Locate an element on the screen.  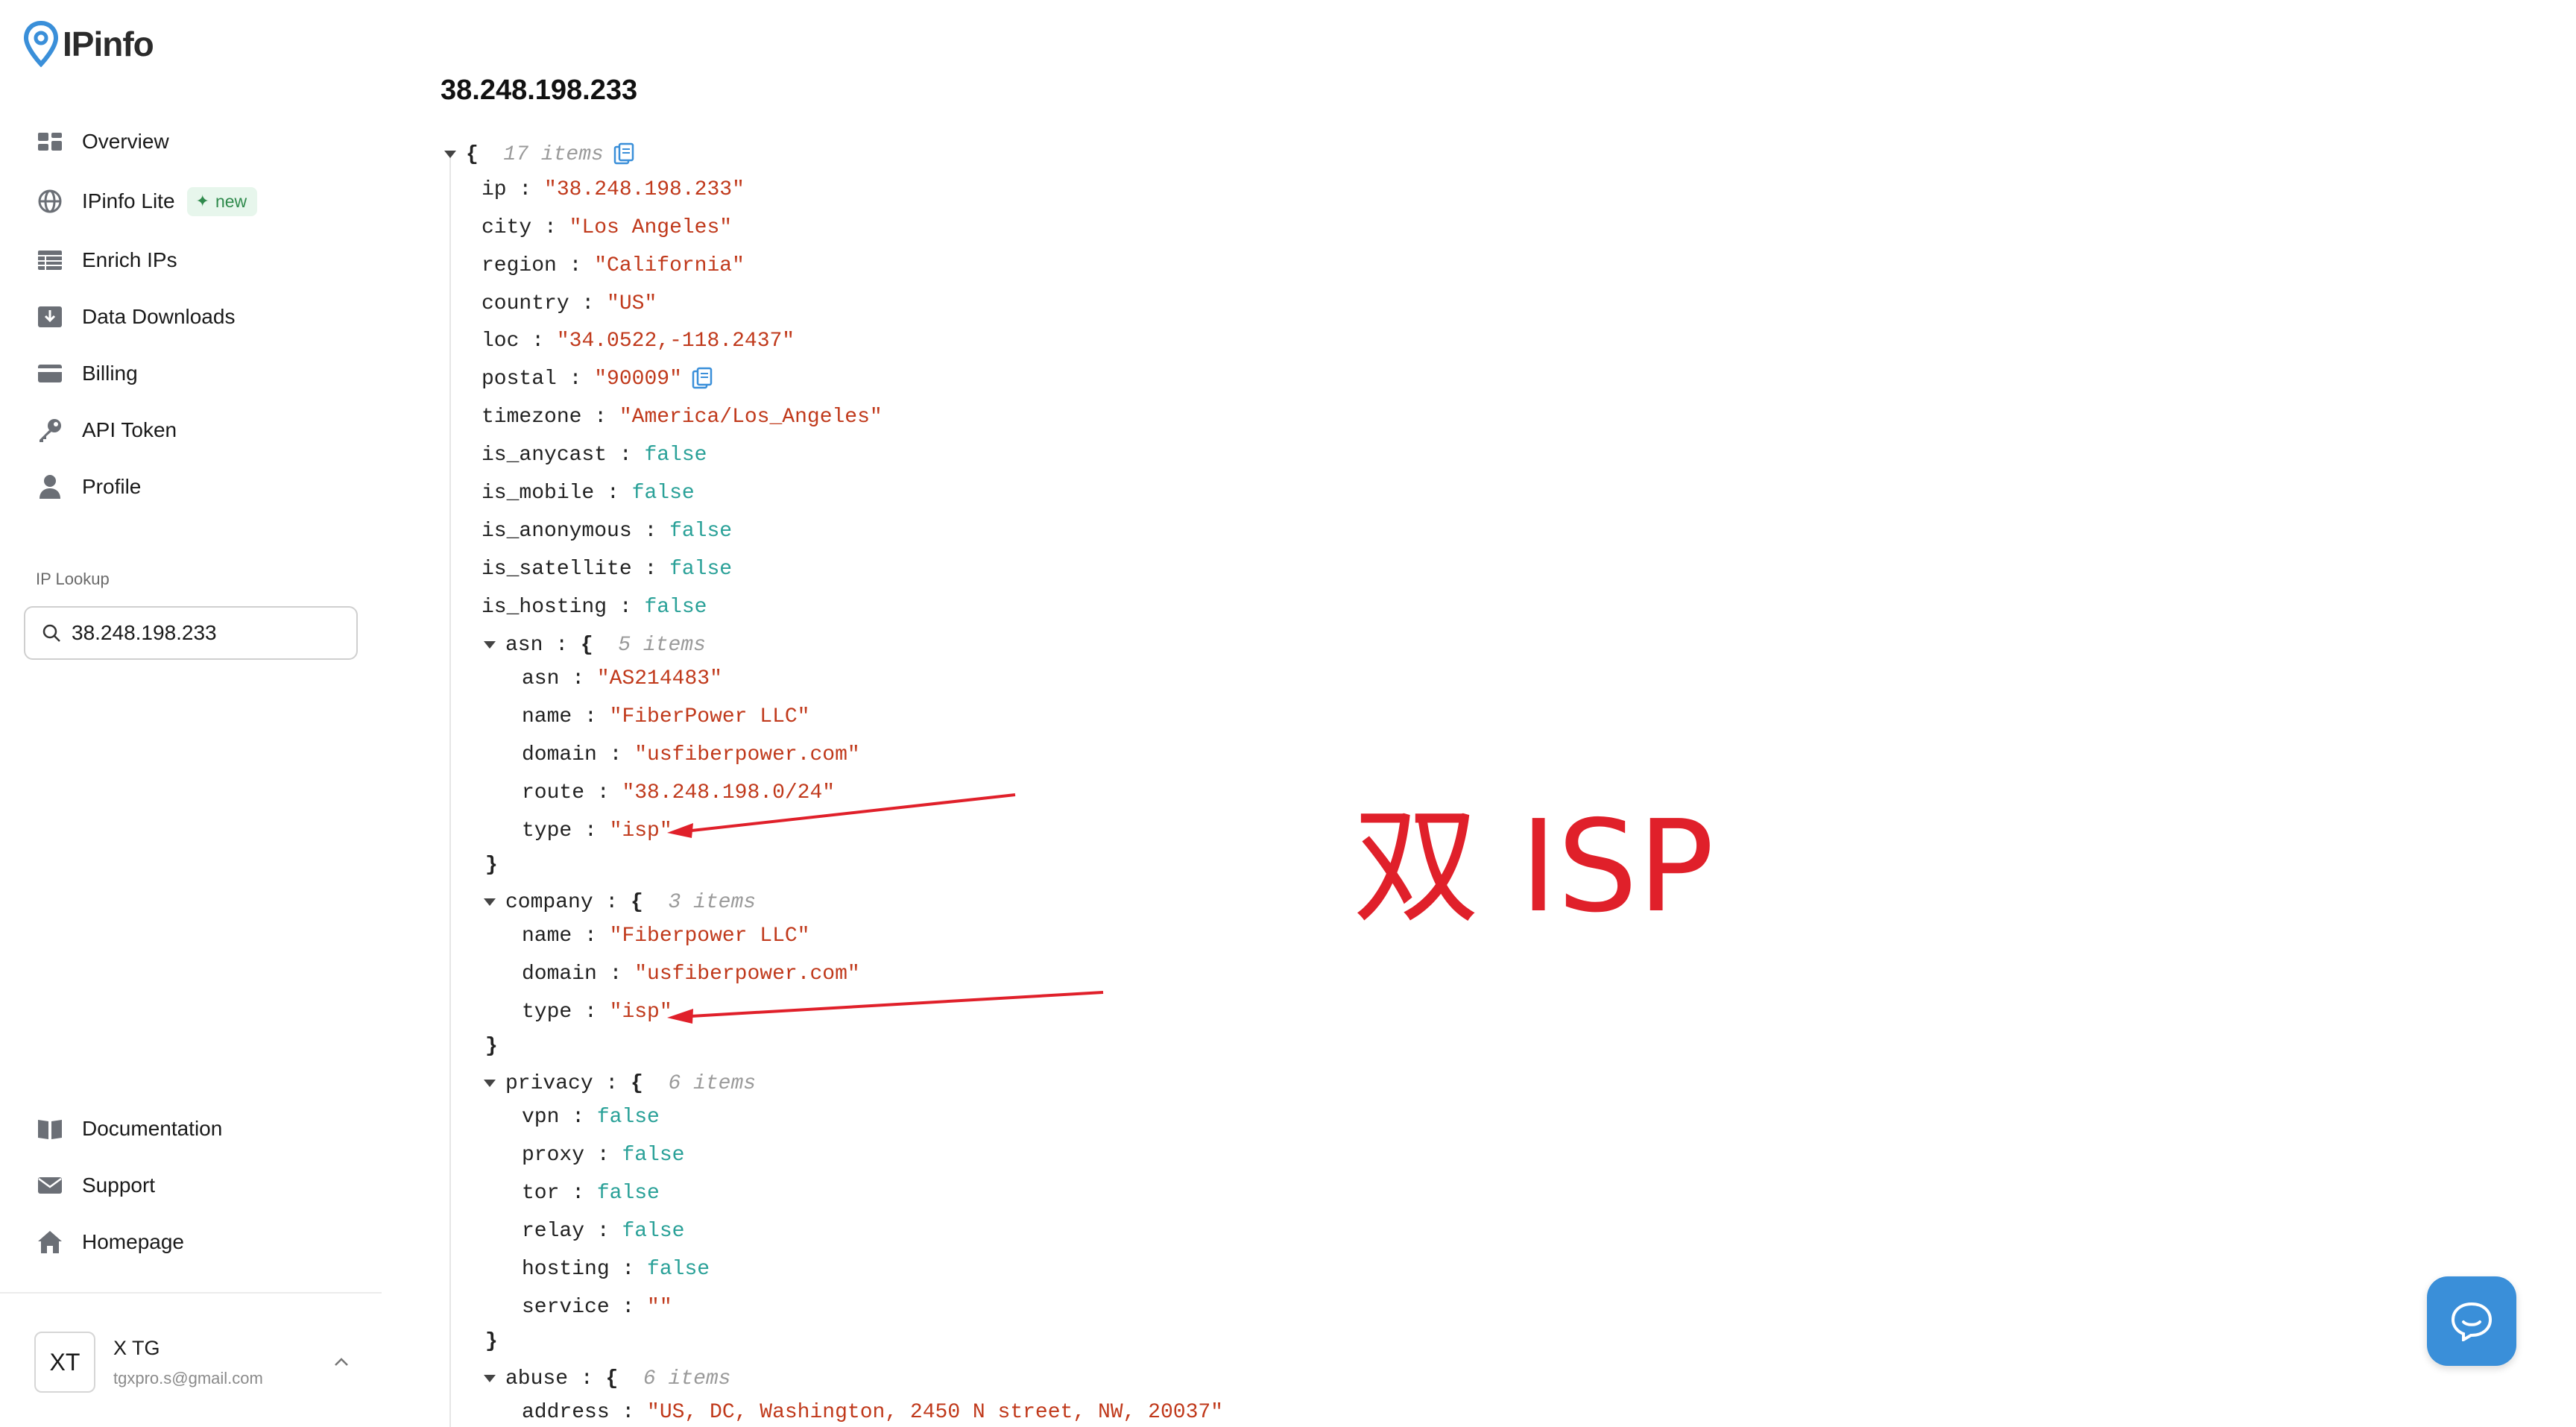
new-badge: ✦ new is located at coordinates (222, 201).